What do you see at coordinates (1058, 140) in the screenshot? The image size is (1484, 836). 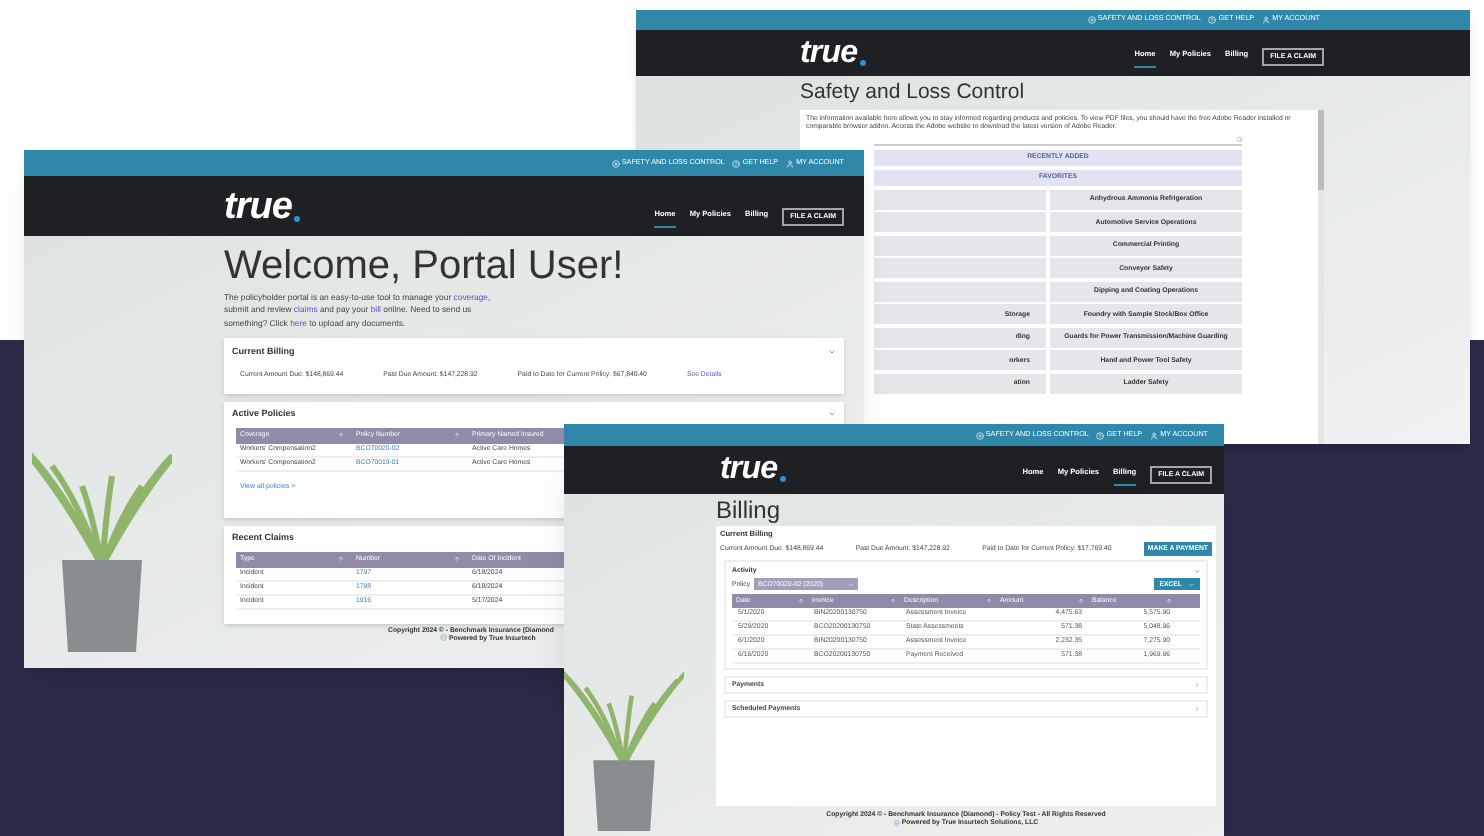 I see `search-field` at bounding box center [1058, 140].